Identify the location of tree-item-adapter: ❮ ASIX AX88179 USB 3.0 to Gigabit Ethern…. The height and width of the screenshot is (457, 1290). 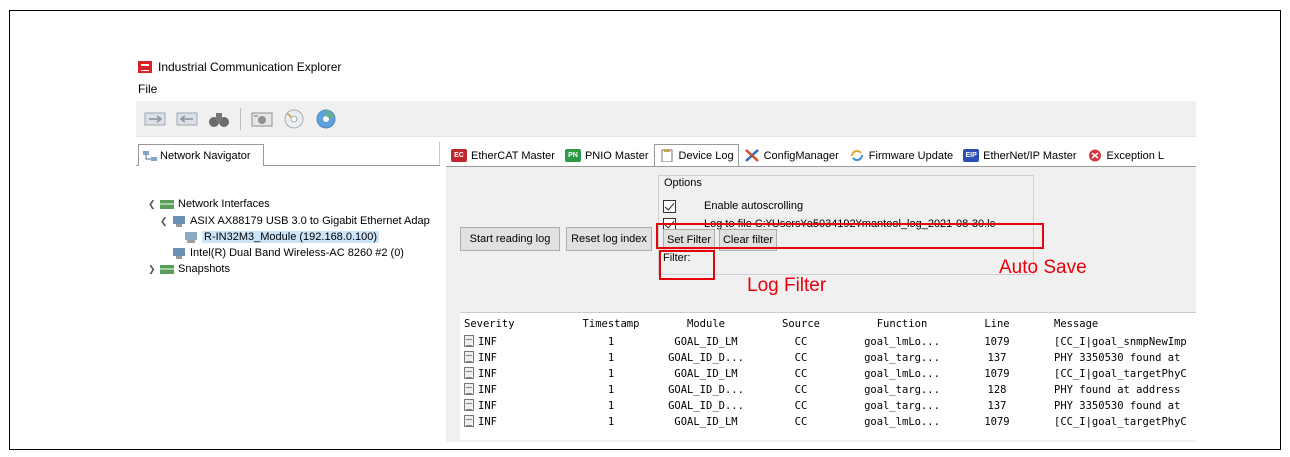
(295, 221).